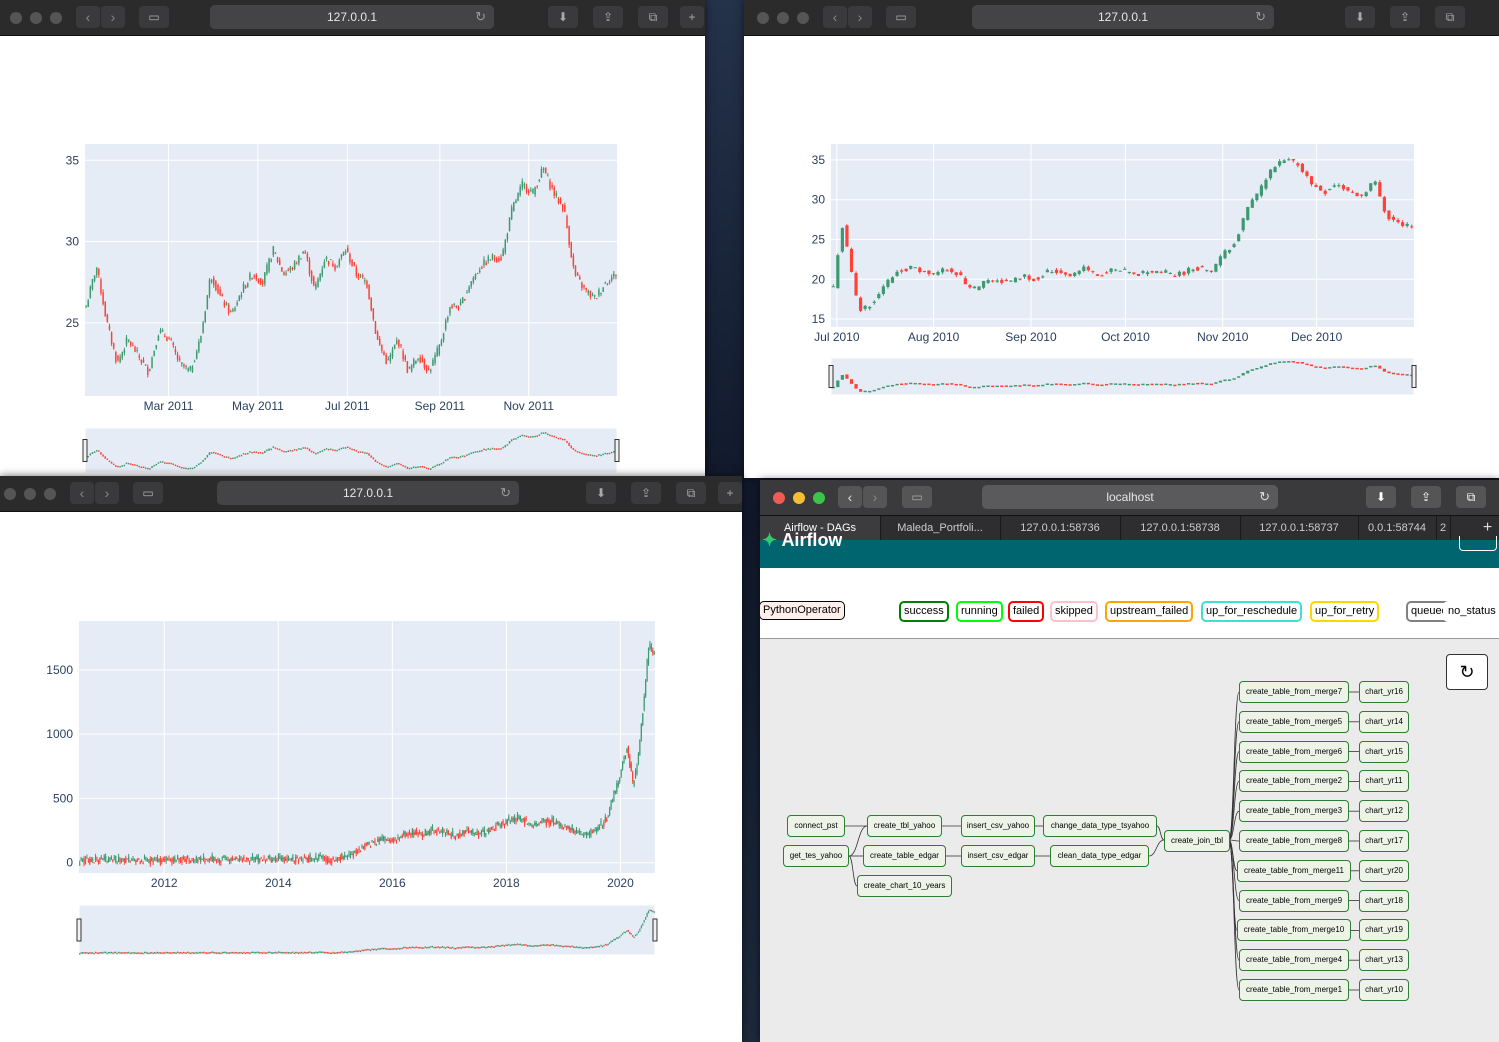  I want to click on menu-toggle-button, so click(1478, 543).